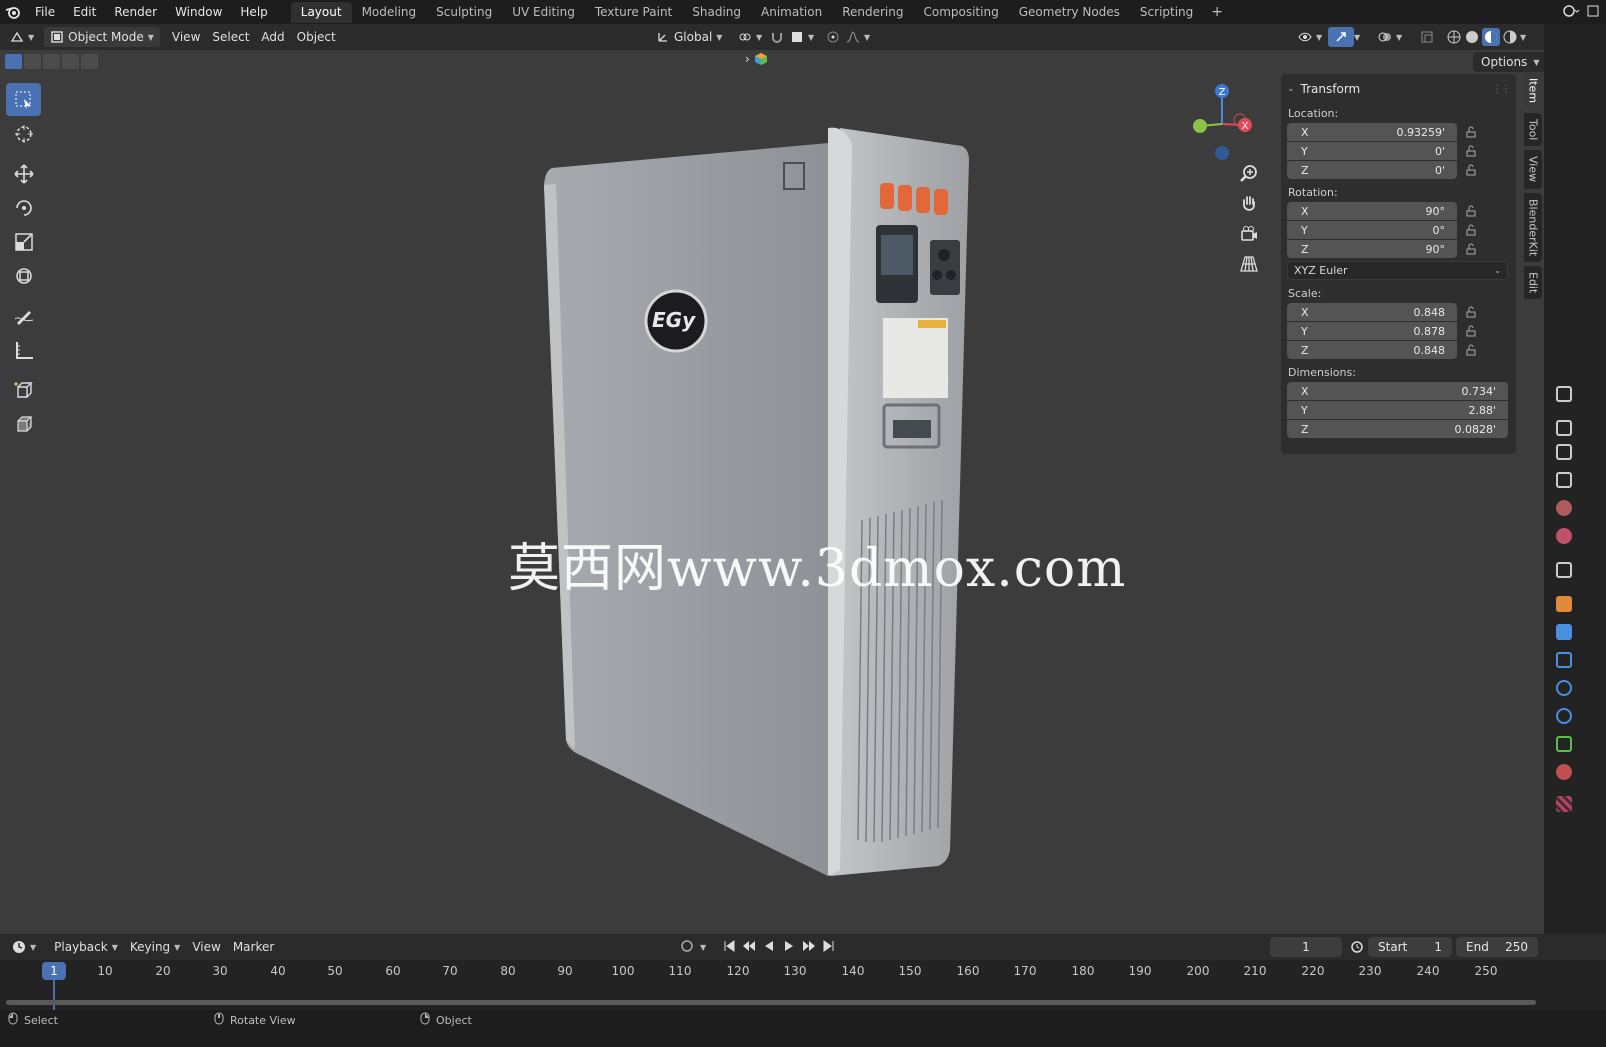 This screenshot has width=1606, height=1047. What do you see at coordinates (1372, 249) in the screenshot?
I see `rotation-z-field: Z 90°` at bounding box center [1372, 249].